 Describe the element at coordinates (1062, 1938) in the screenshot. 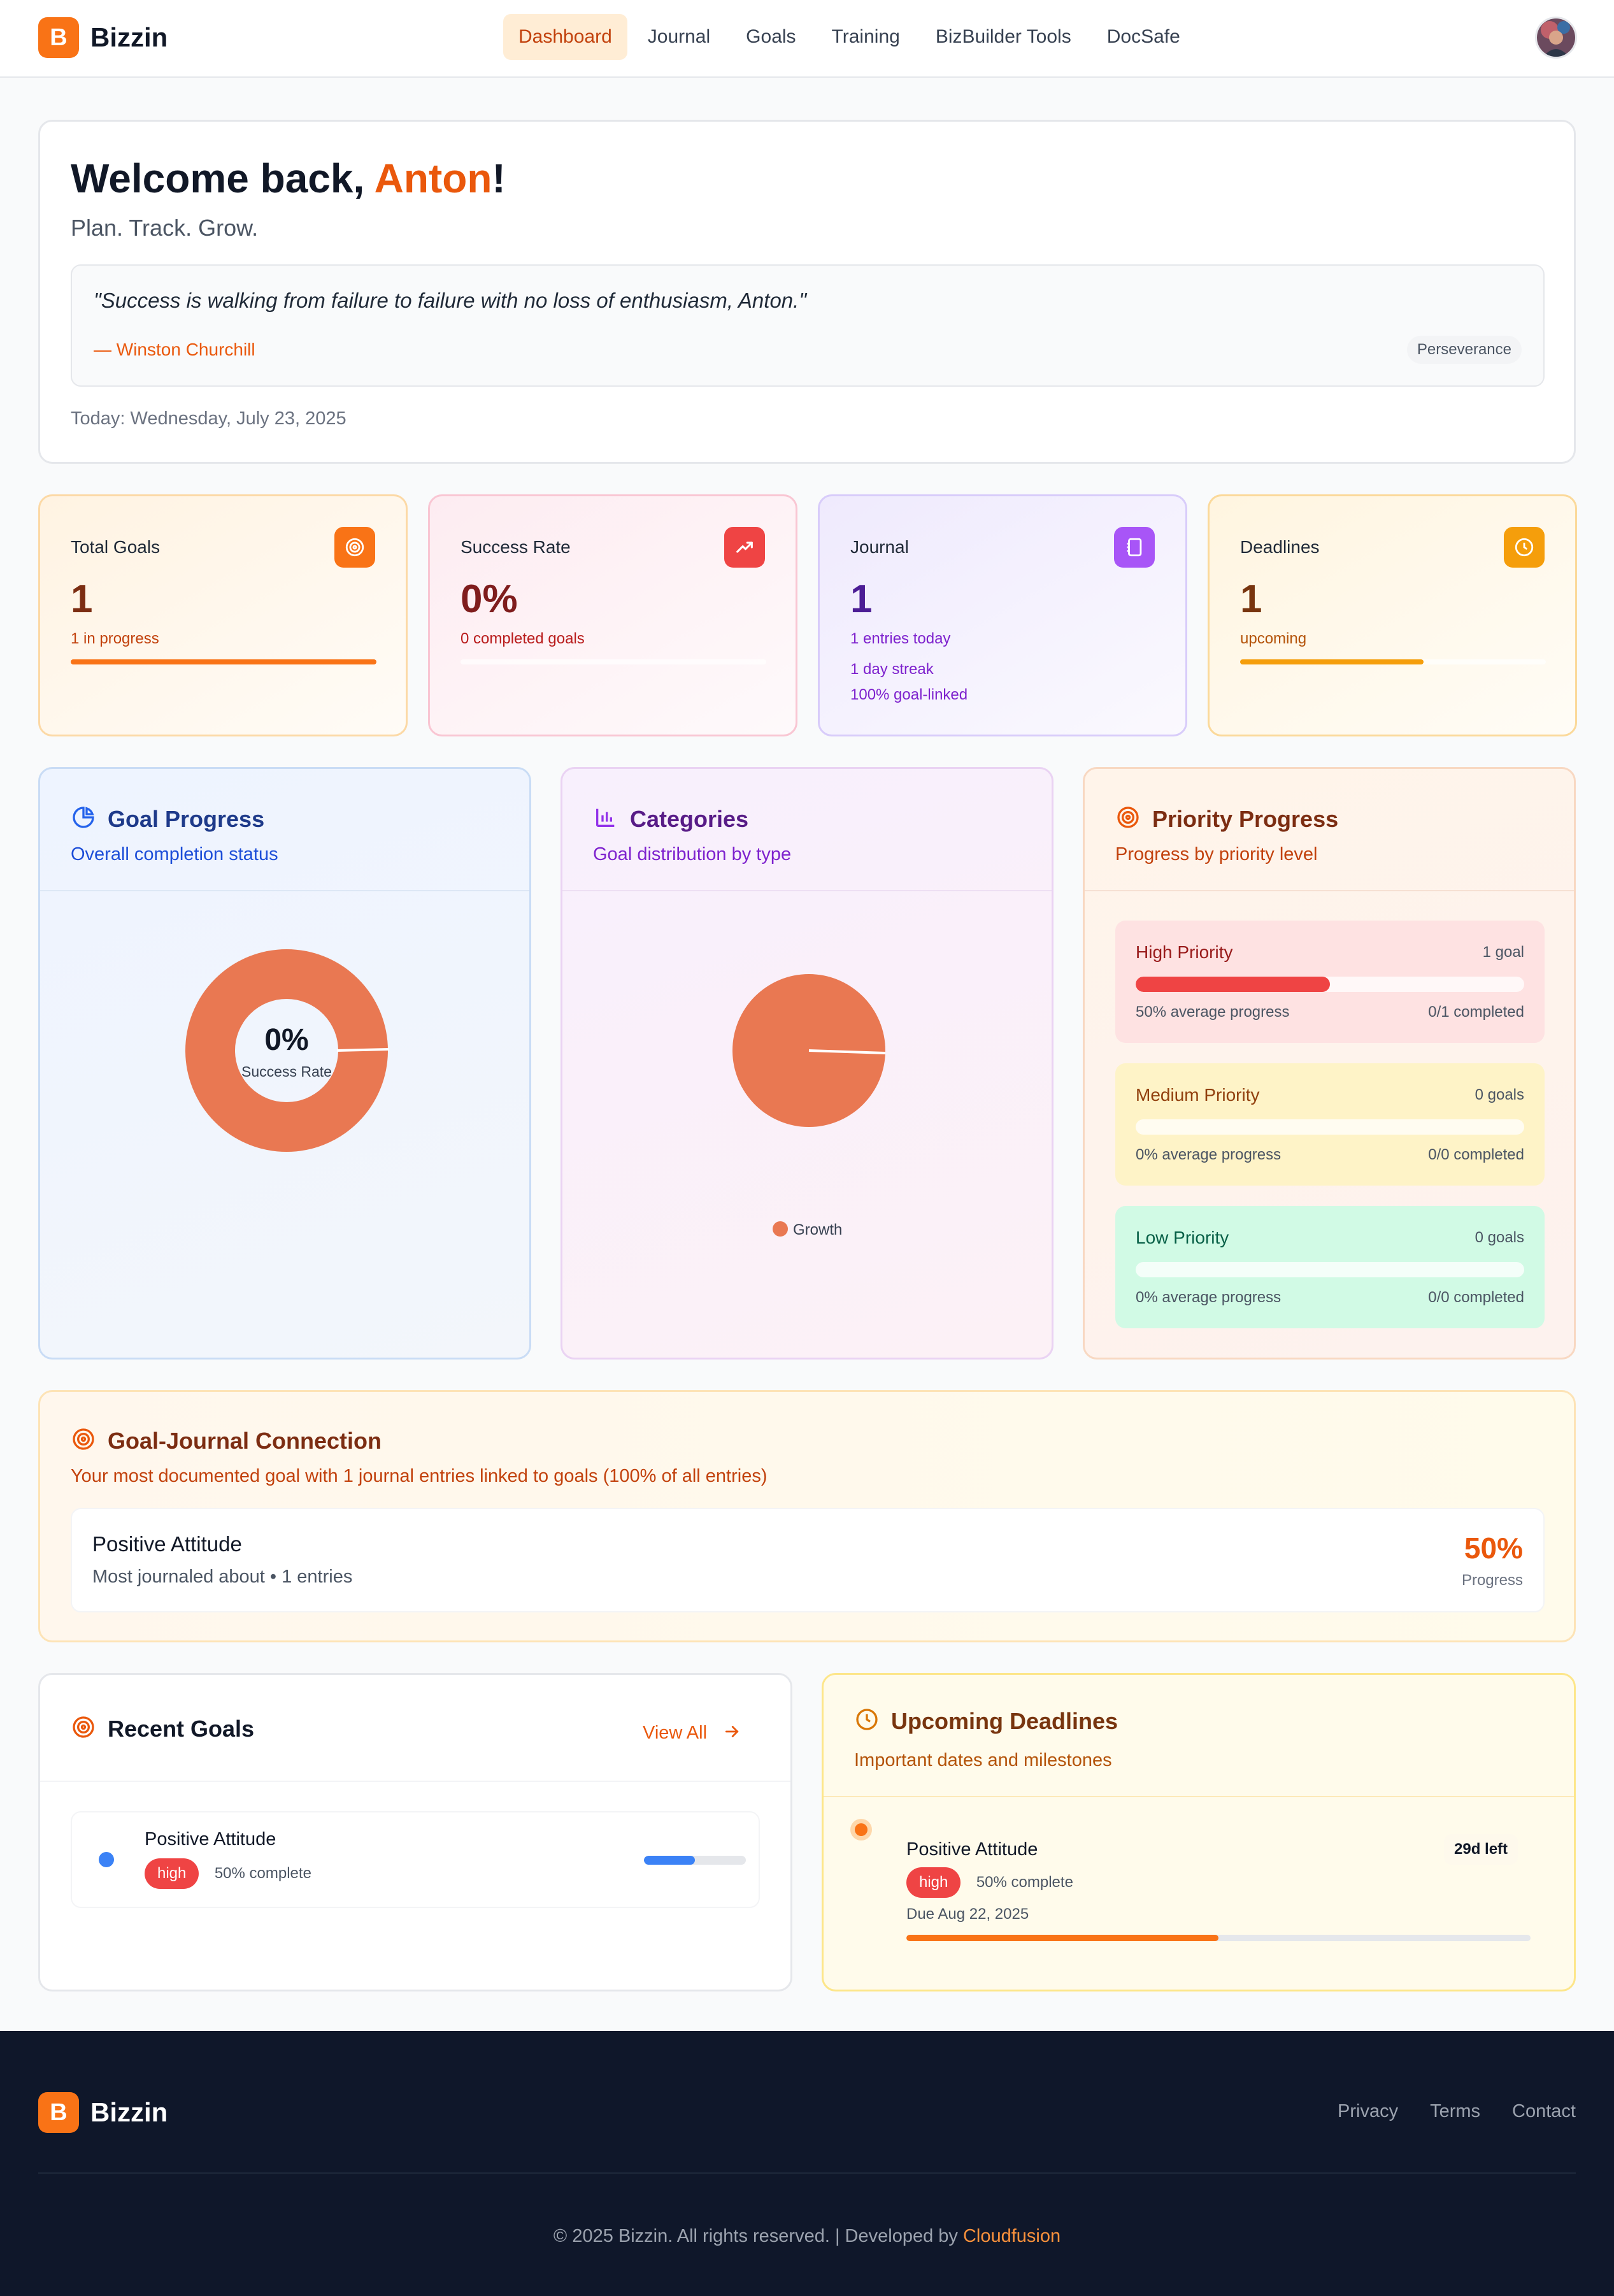

I see `deadline-progress-fill` at that location.